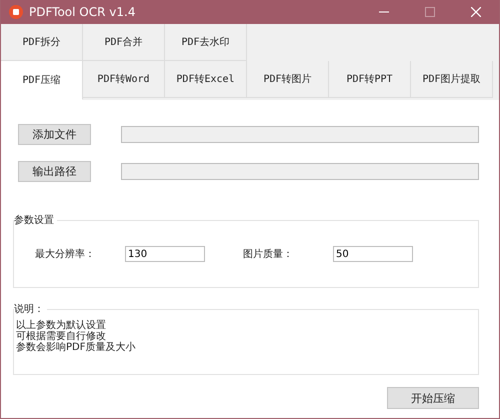 The height and width of the screenshot is (419, 500). Describe the element at coordinates (206, 79) in the screenshot. I see `tab: PDF转Excel` at that location.